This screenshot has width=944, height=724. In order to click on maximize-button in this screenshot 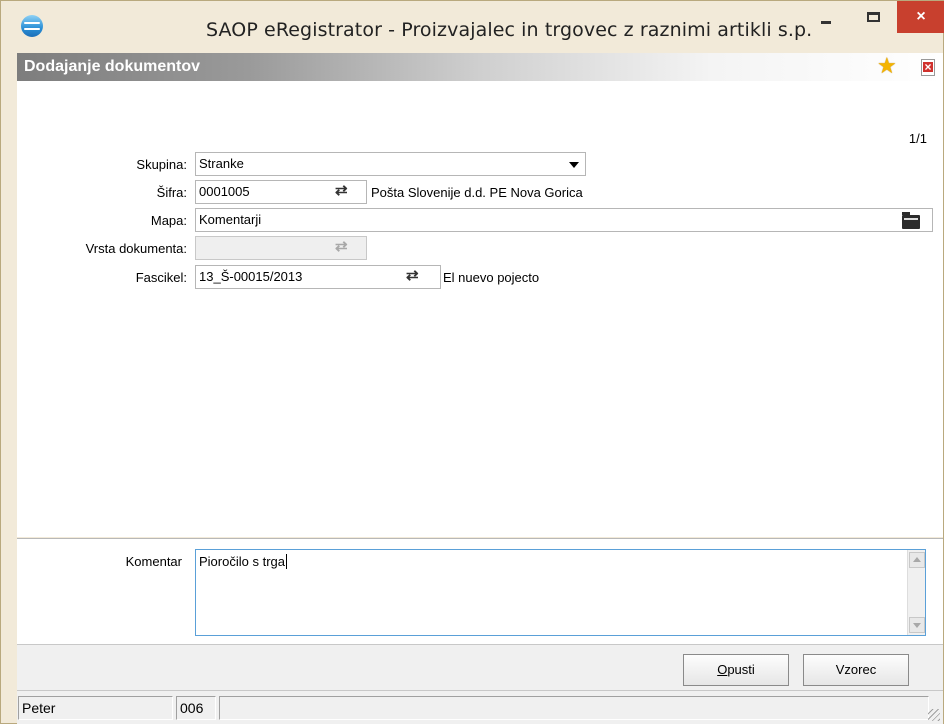, I will do `click(873, 17)`.